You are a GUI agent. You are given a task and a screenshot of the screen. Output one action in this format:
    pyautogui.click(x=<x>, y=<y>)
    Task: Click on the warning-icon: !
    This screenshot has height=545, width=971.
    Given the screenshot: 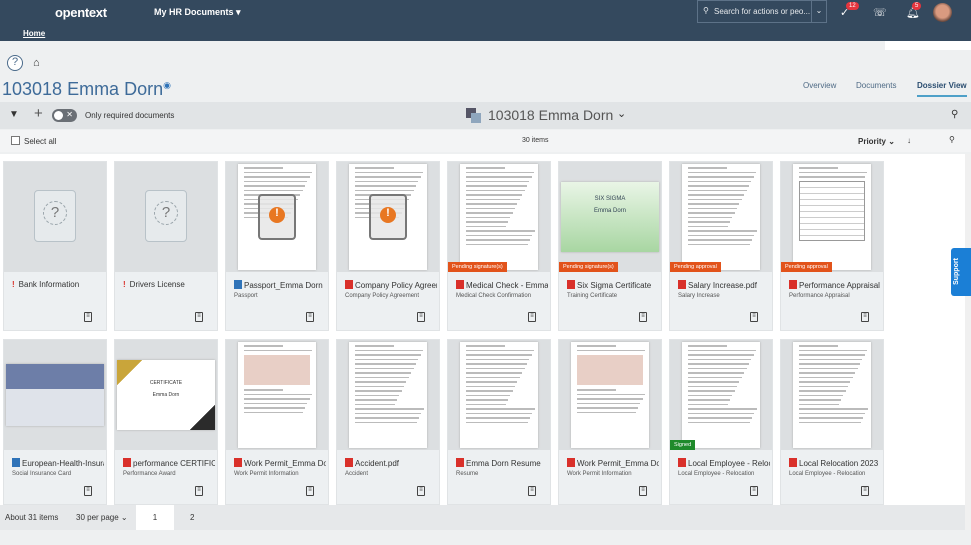 What is the action you would take?
    pyautogui.click(x=388, y=217)
    